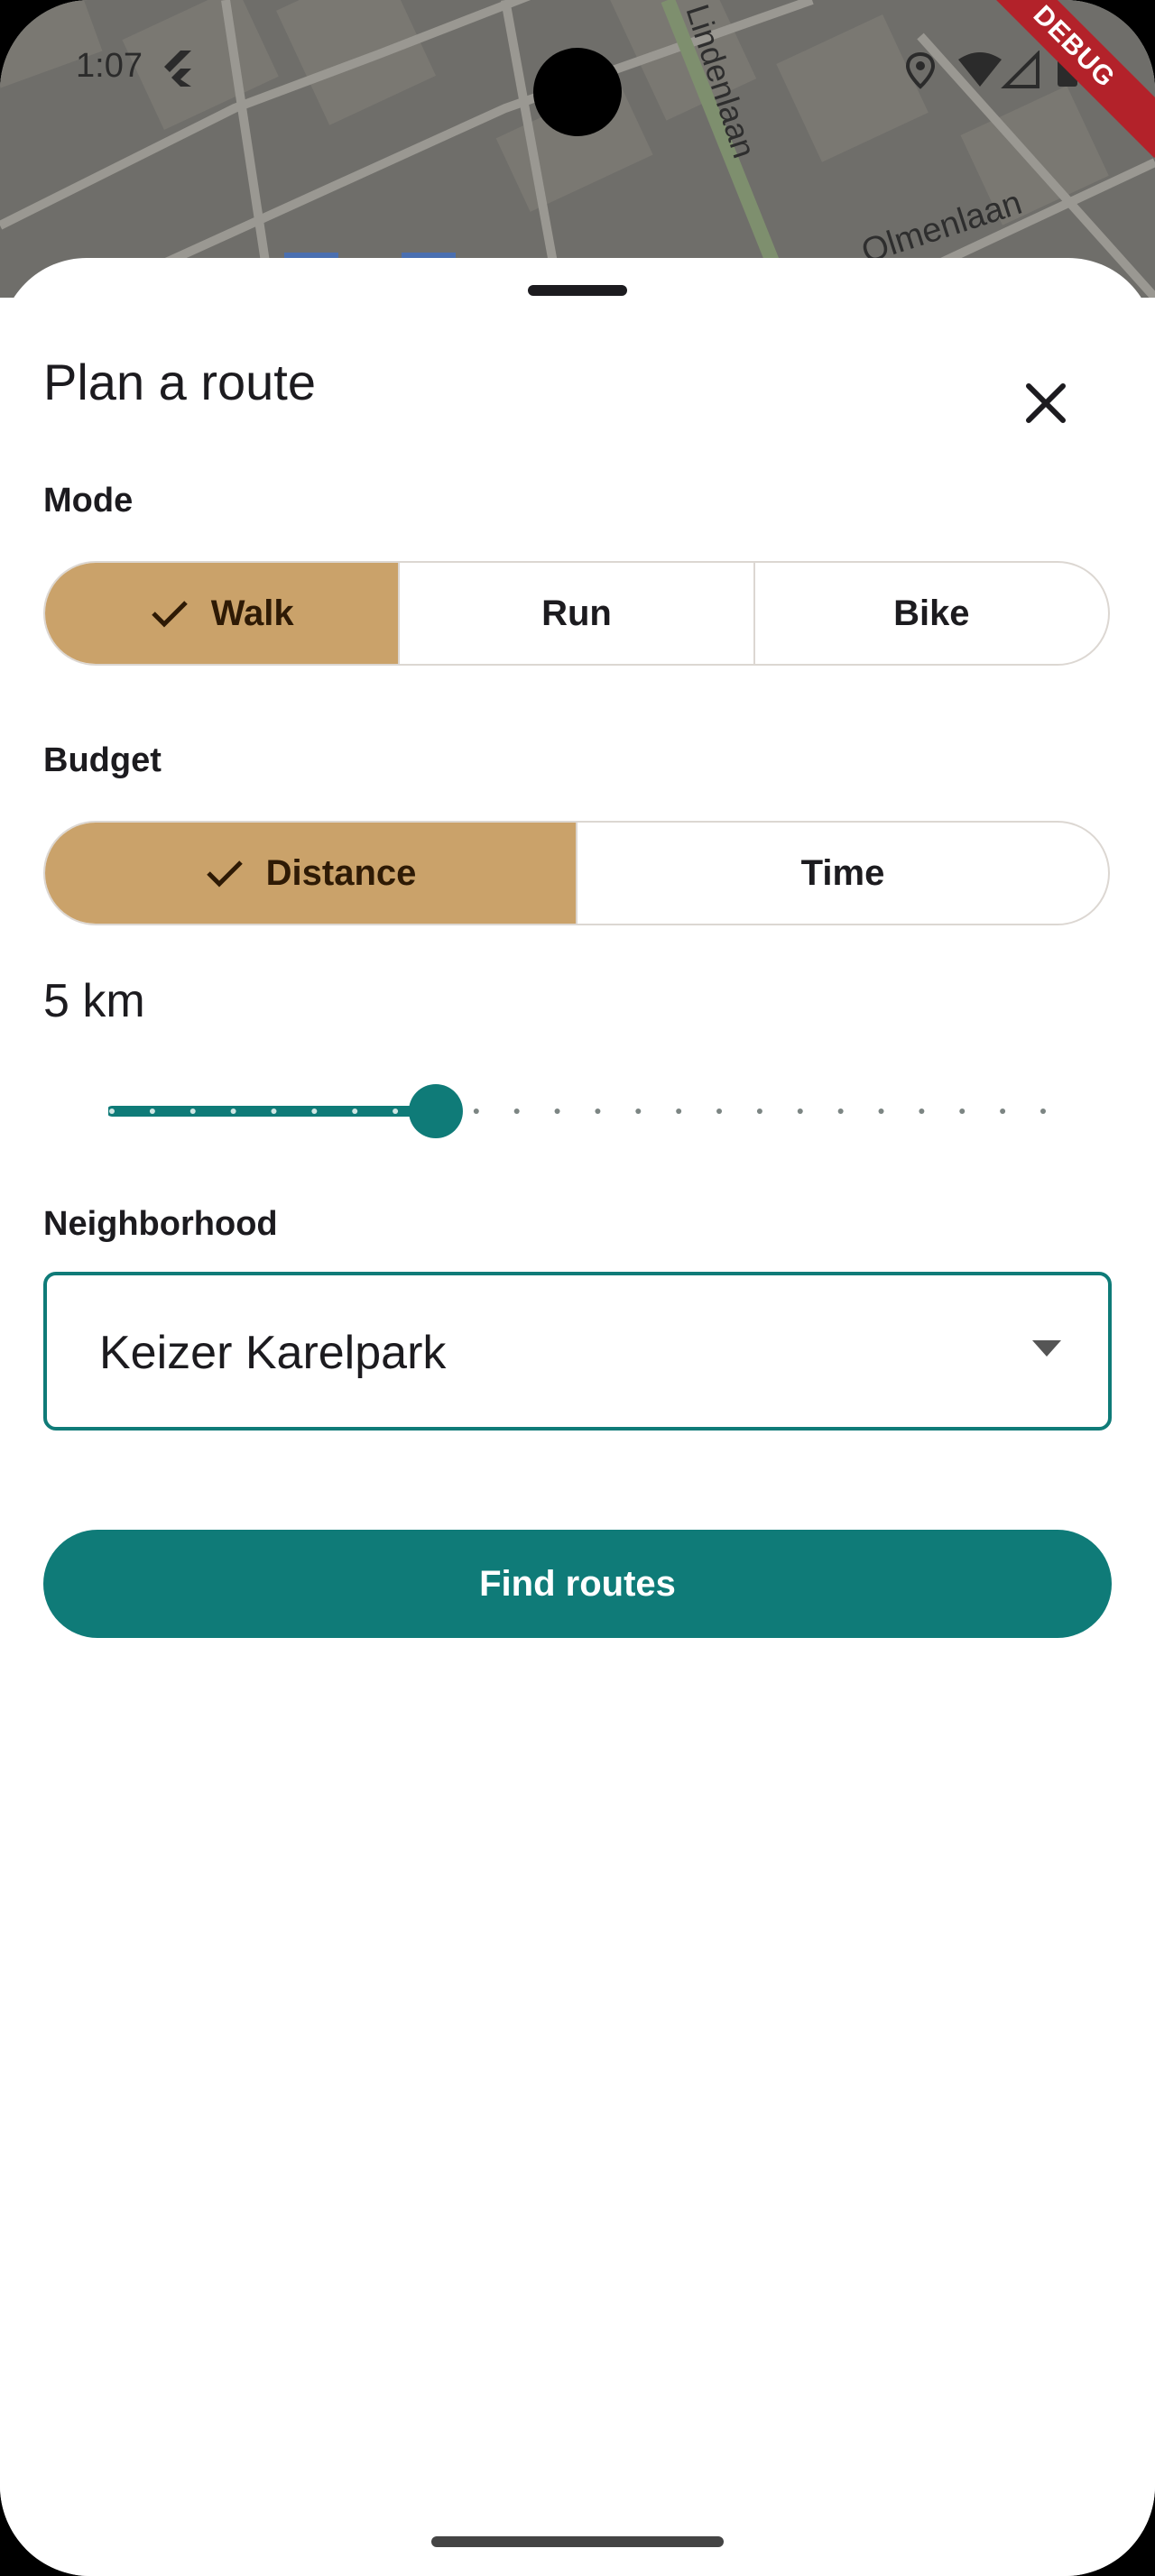 This screenshot has width=1155, height=2576. What do you see at coordinates (577, 1584) in the screenshot?
I see `find-routes-button: Find routes` at bounding box center [577, 1584].